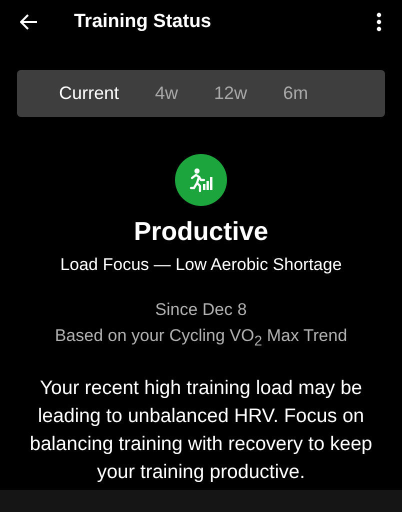 This screenshot has width=402, height=512. I want to click on period-tab: Current, so click(89, 93).